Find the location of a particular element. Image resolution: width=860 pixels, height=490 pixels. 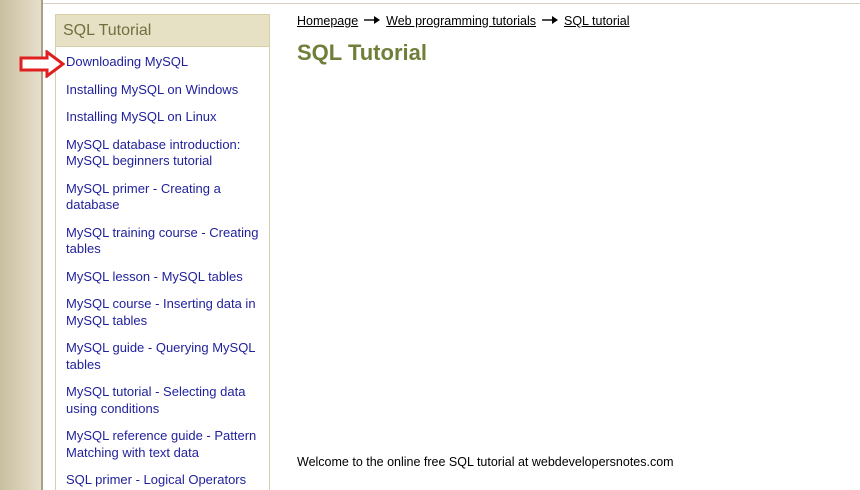

menu-link-installing-linux: Installing MySQL on Linux is located at coordinates (166, 117).